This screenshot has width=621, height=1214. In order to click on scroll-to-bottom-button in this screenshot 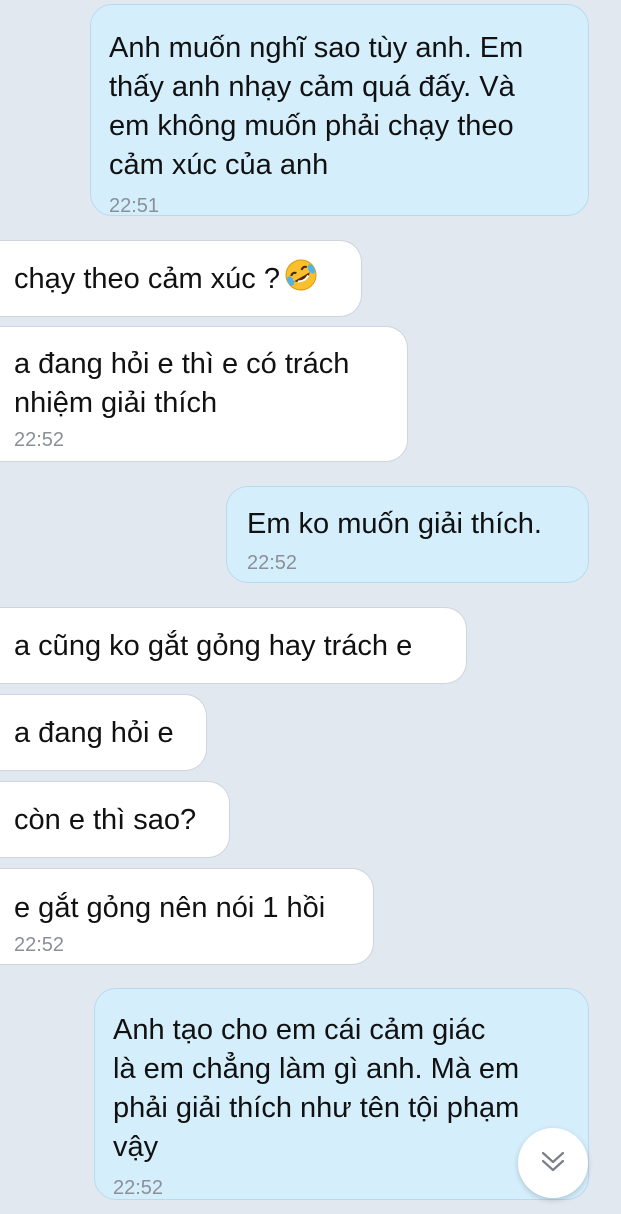, I will do `click(553, 1163)`.